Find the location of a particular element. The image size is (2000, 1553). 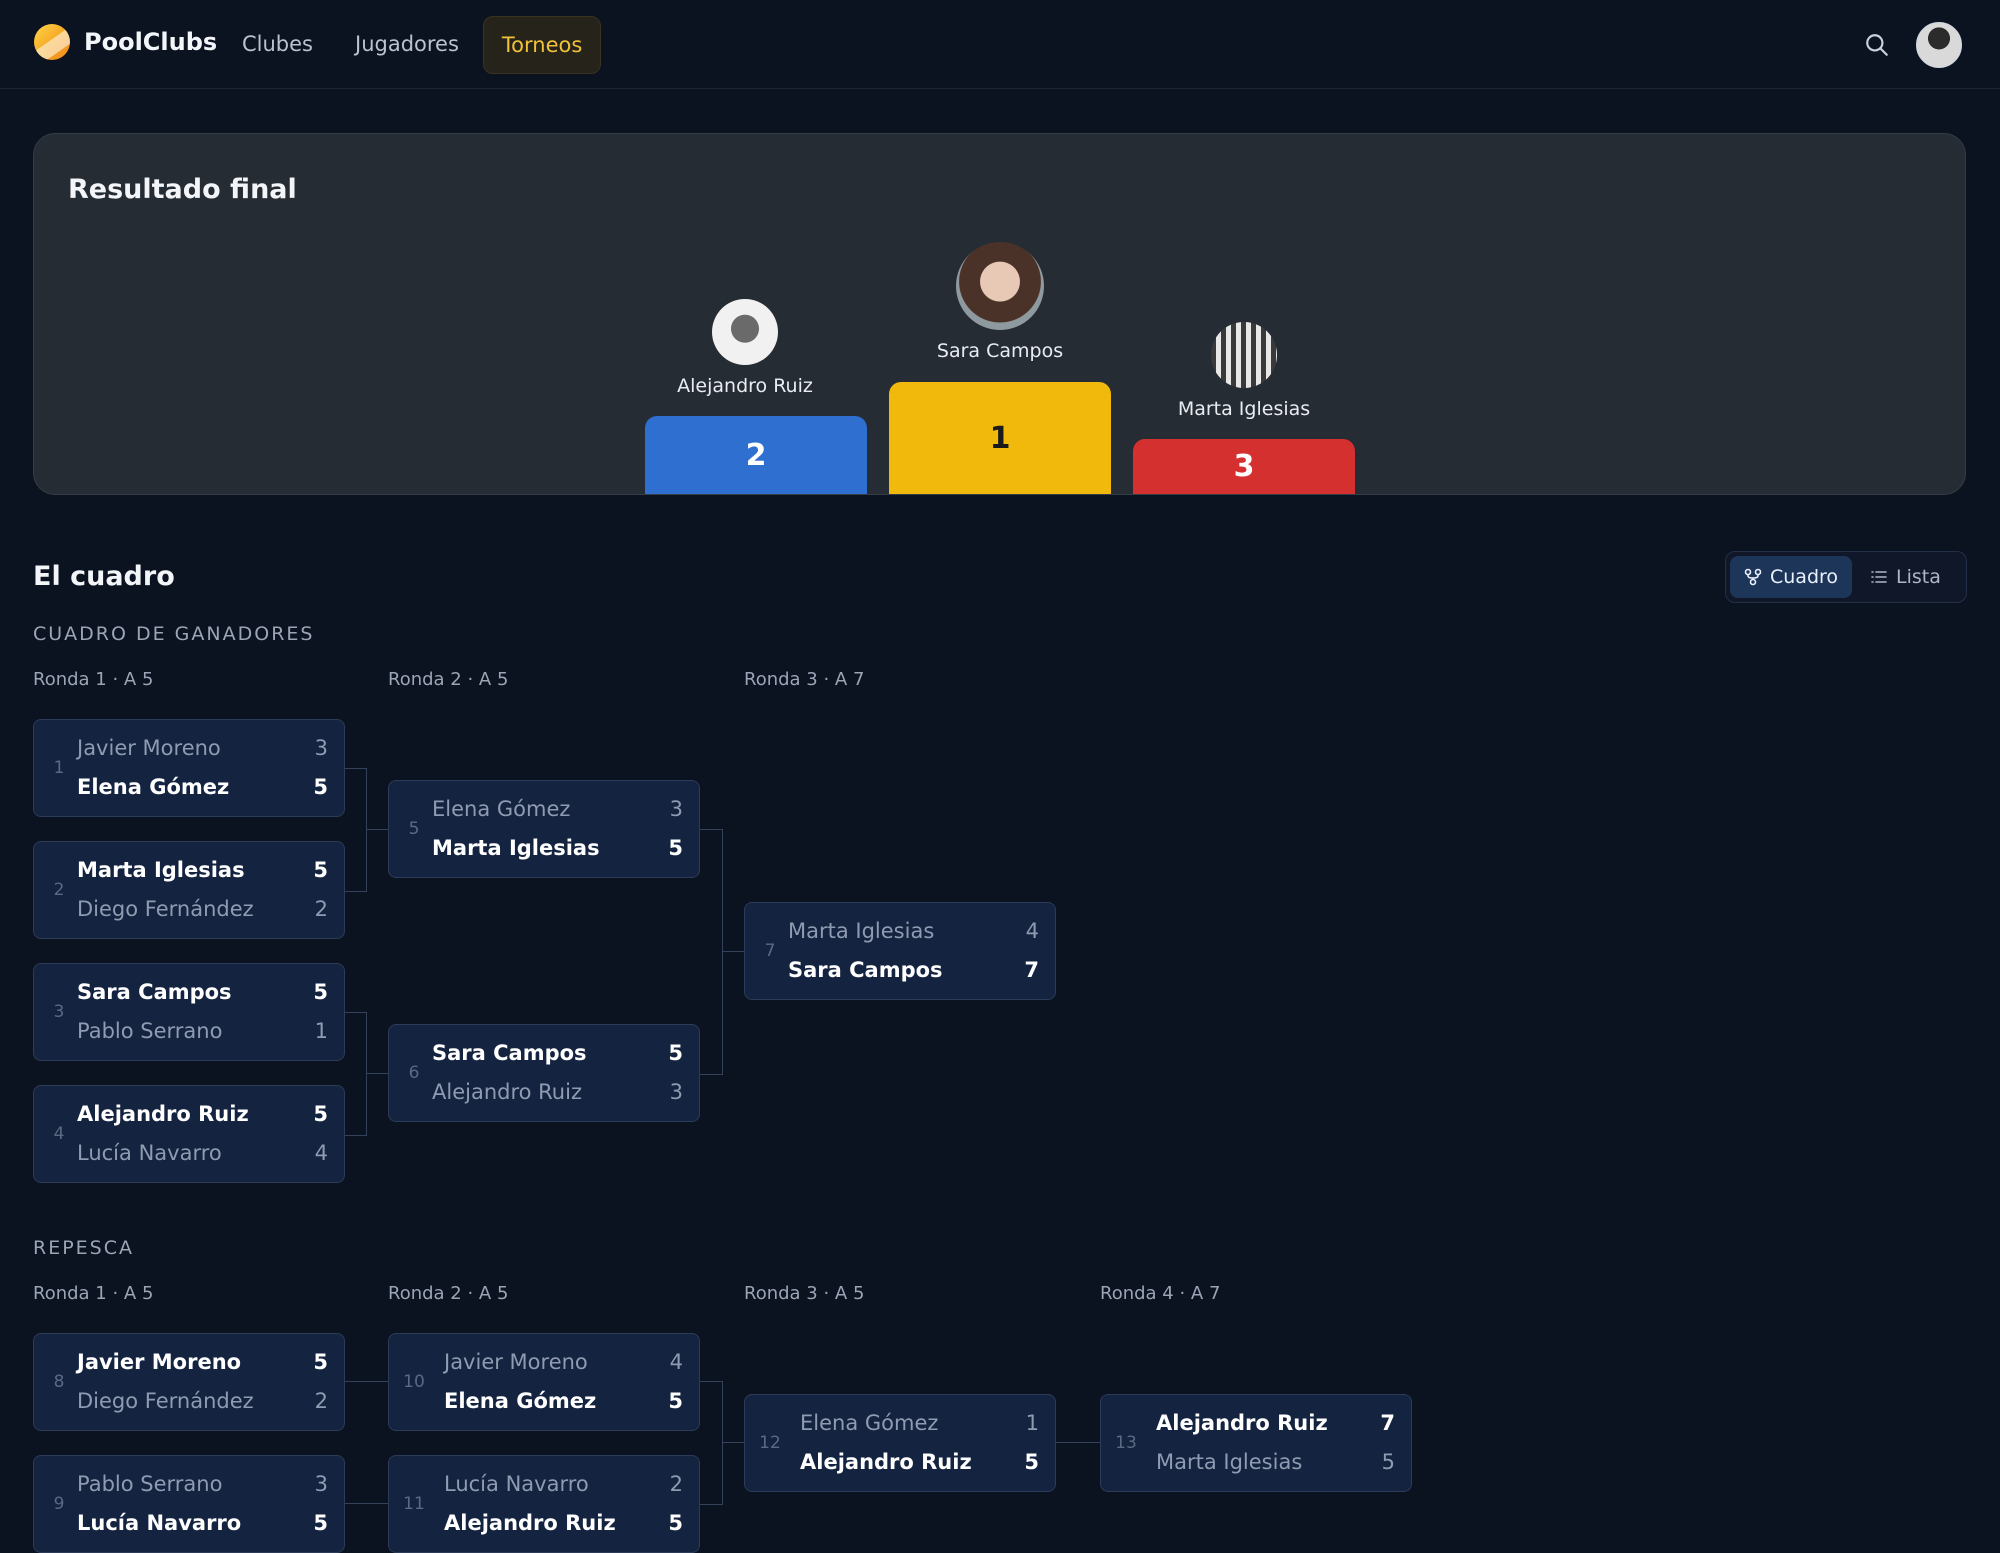

bracket-title: El cuadro is located at coordinates (104, 576).